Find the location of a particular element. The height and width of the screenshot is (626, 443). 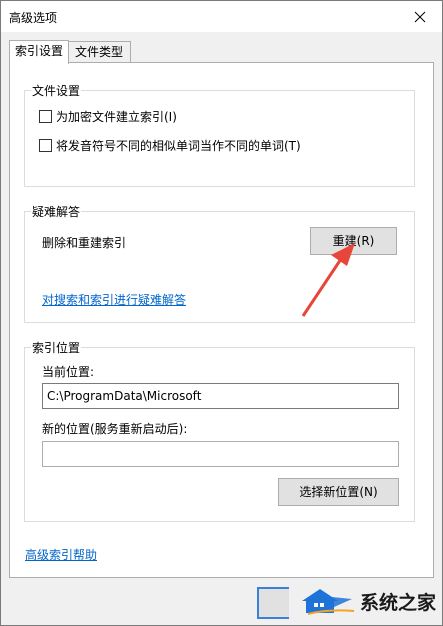

tab-index-settings: 索引设置 is located at coordinates (39, 52).